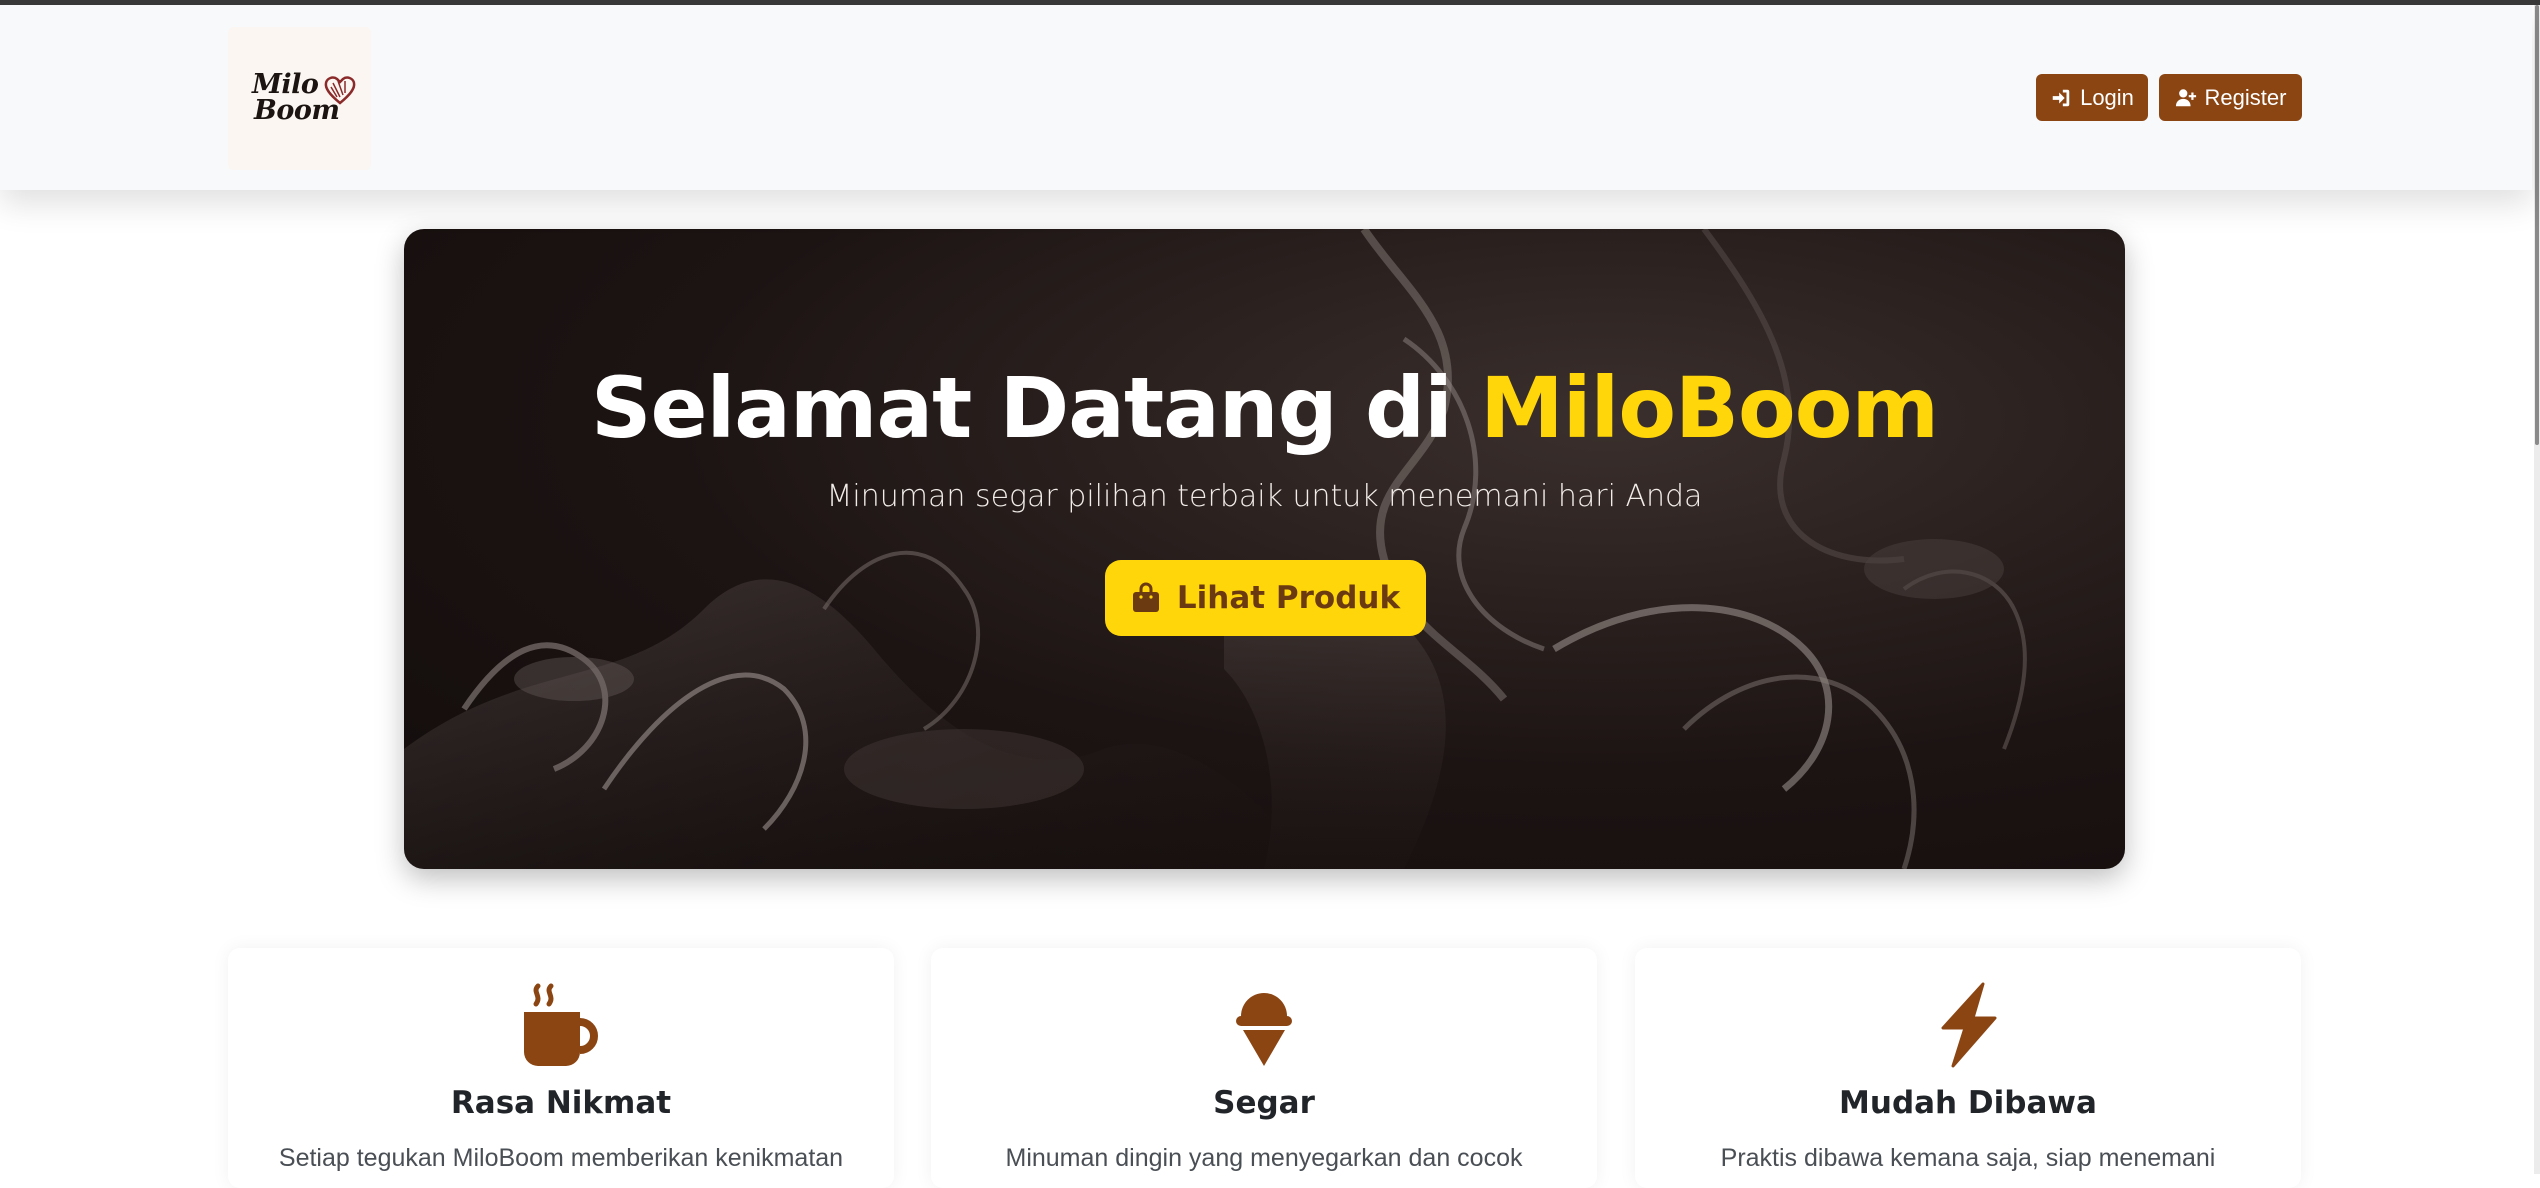 Image resolution: width=2540 pixels, height=1188 pixels. Describe the element at coordinates (299, 98) in the screenshot. I see `miloboom-logo: Milo Boom` at that location.